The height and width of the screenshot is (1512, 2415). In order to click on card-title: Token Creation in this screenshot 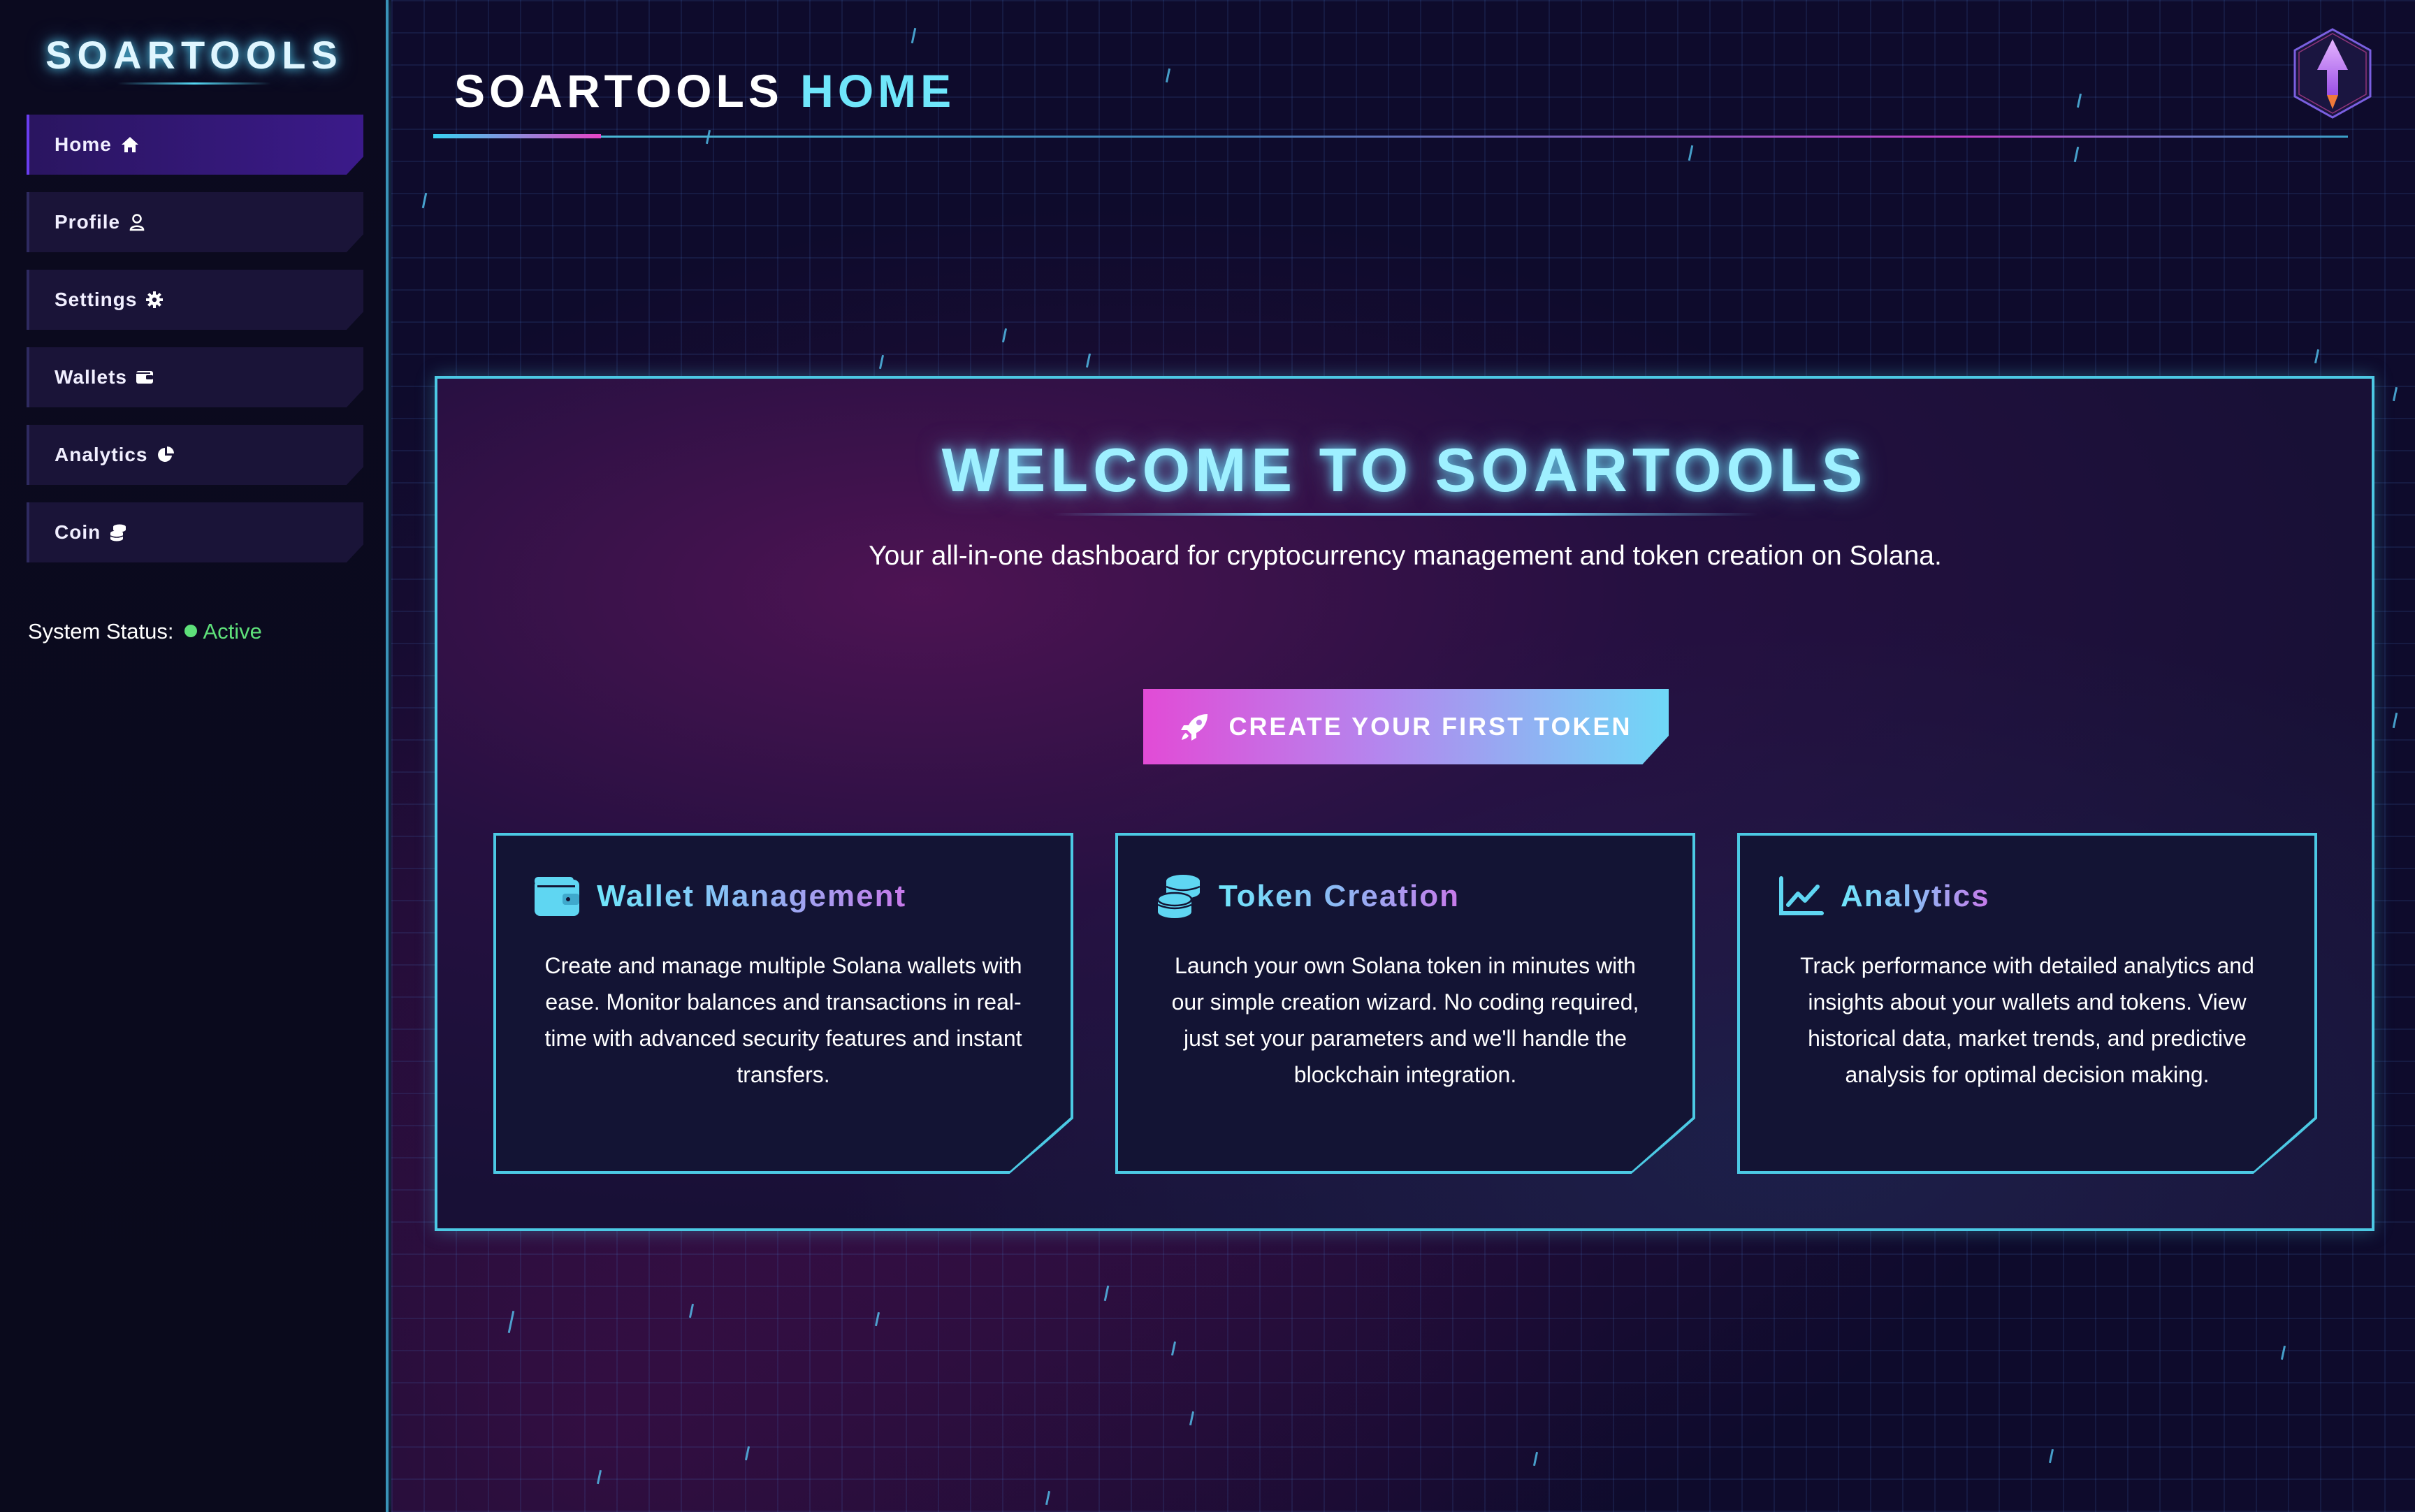, I will do `click(1340, 896)`.